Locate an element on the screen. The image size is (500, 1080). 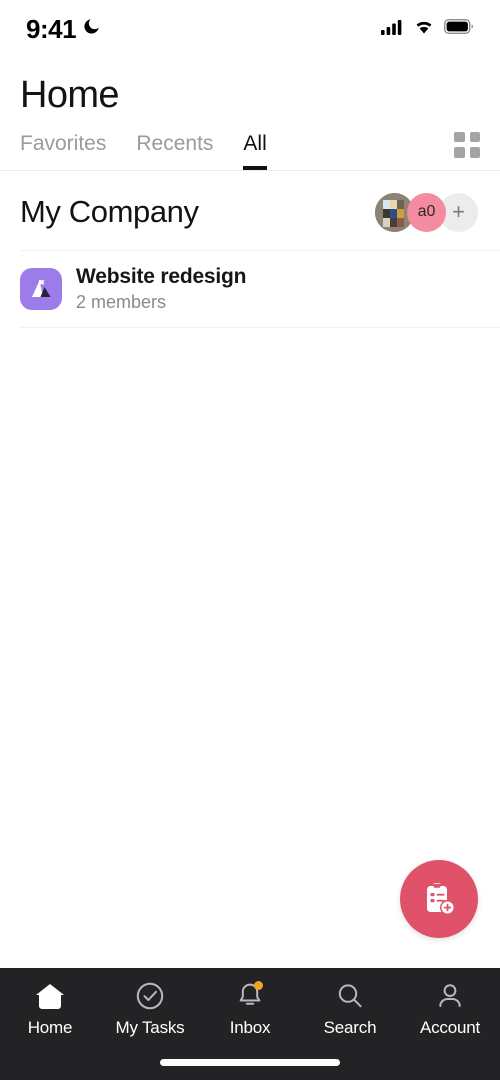
tab-bar: Favorites Recents All is located at coordinates (250, 143).